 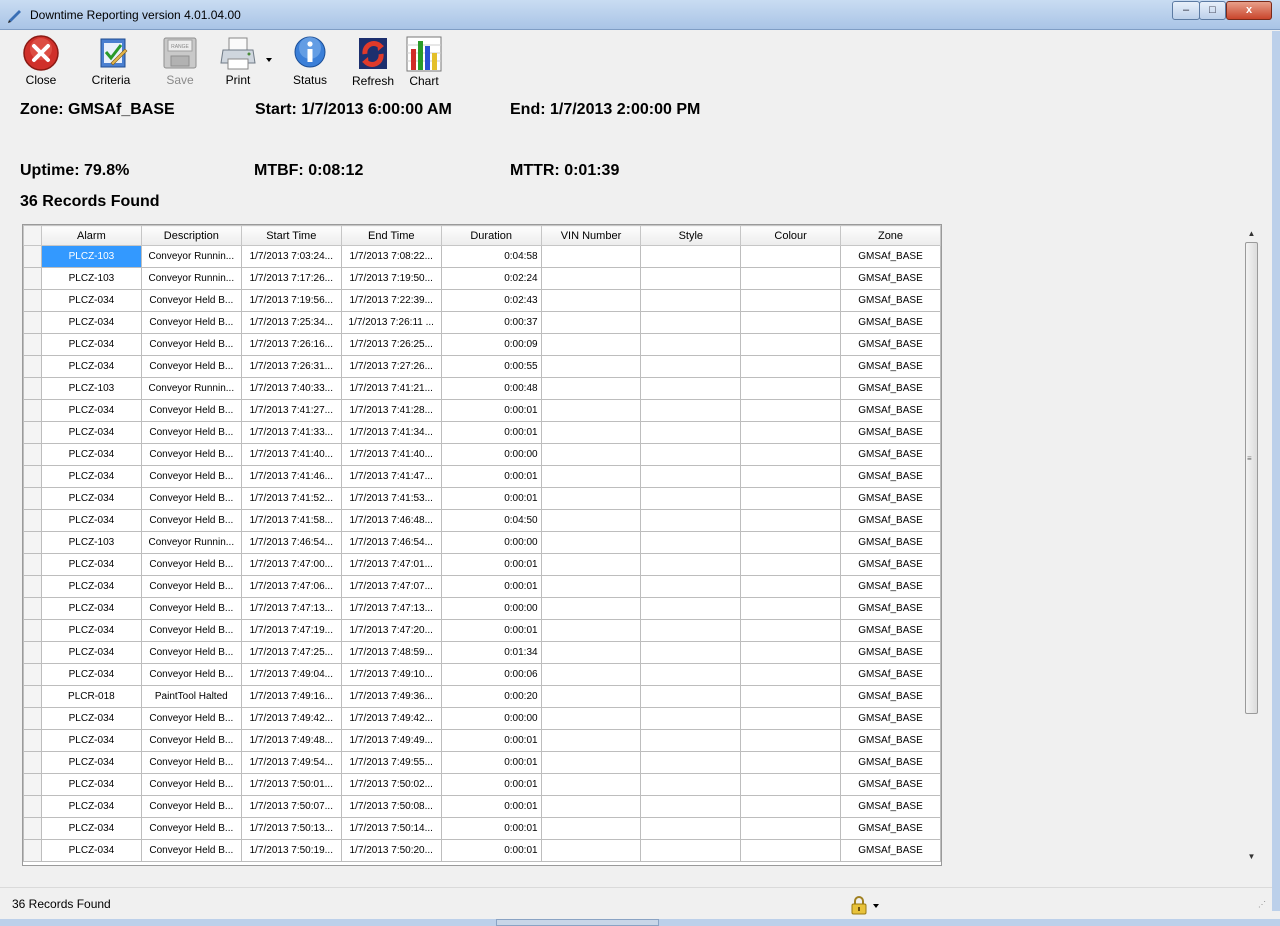 What do you see at coordinates (238, 62) in the screenshot?
I see `print-button: Print` at bounding box center [238, 62].